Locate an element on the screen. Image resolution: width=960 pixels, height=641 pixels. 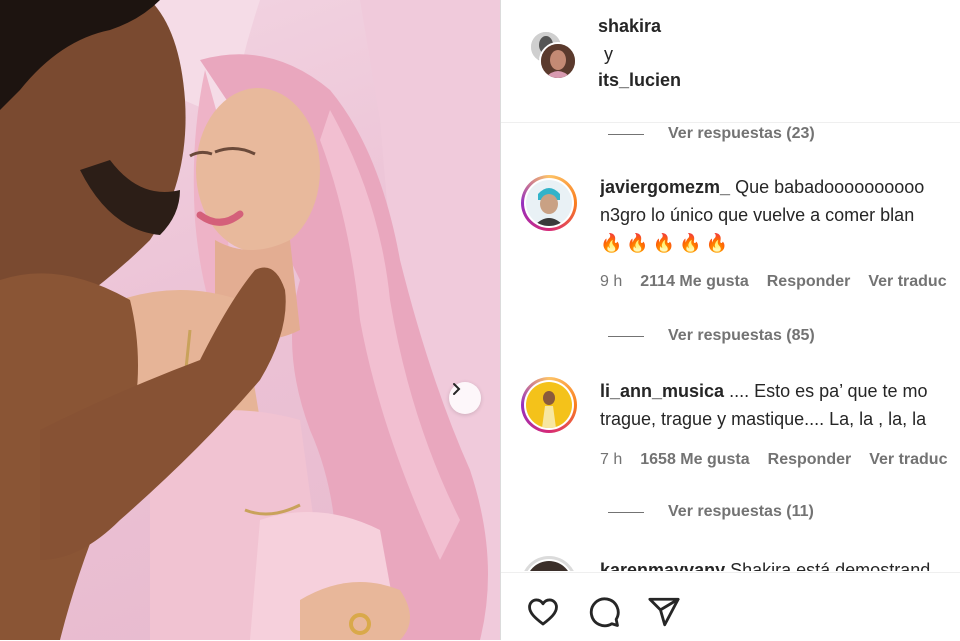
comment-username: javiergomezm_ is located at coordinates (665, 187).